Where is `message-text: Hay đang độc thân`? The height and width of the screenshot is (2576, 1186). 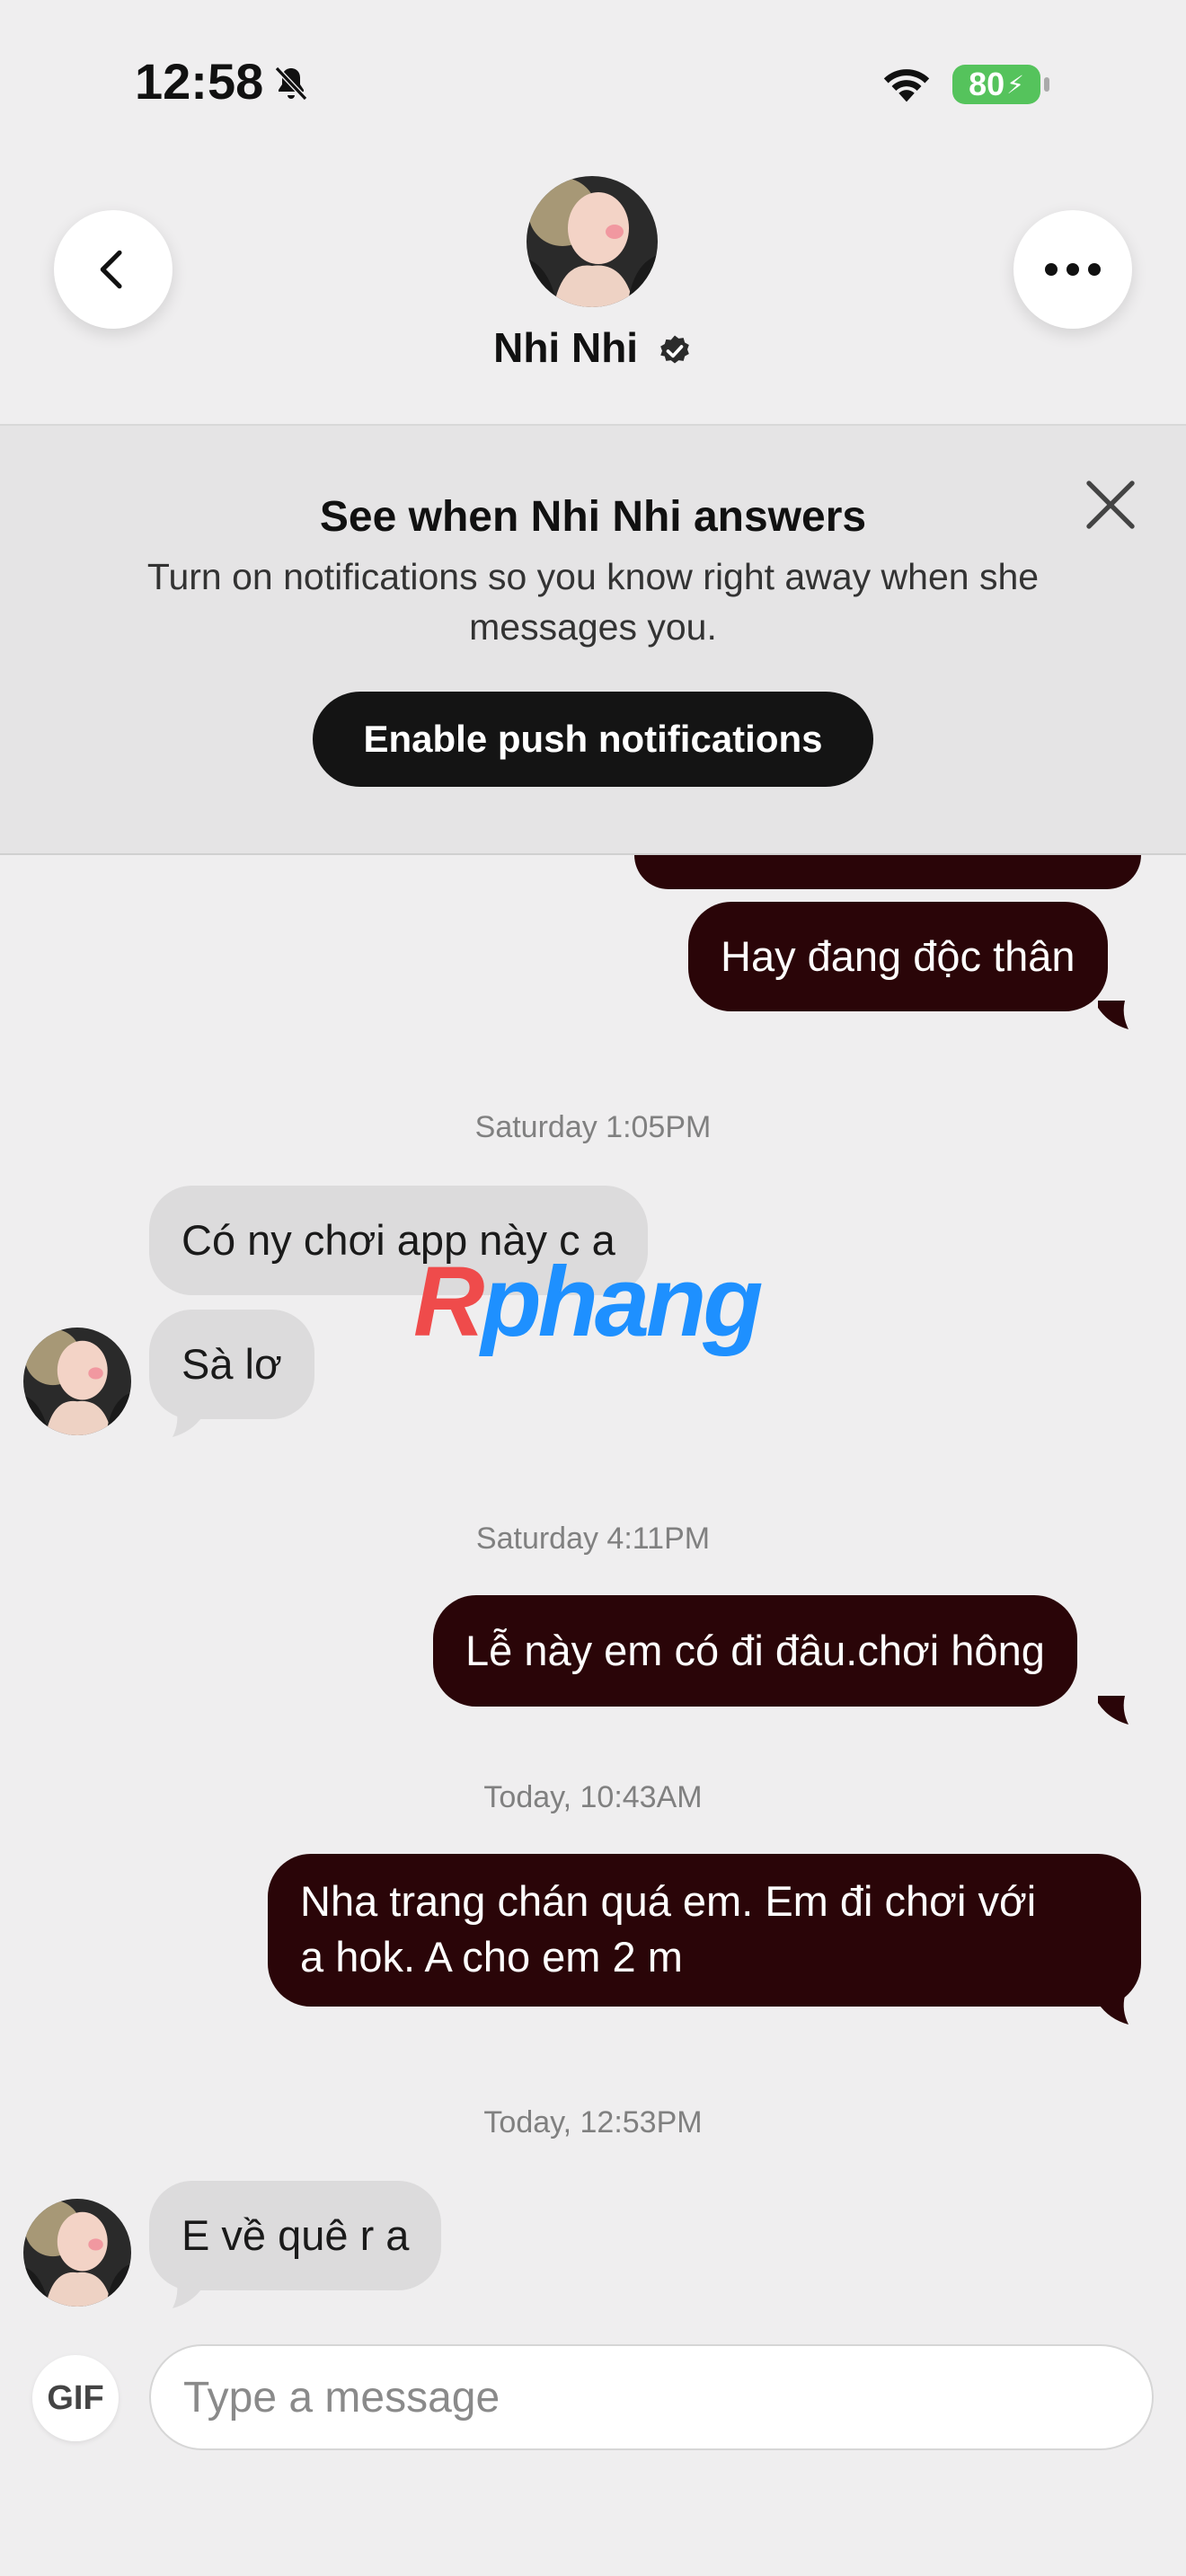
message-text: Hay đang độc thân is located at coordinates (898, 956).